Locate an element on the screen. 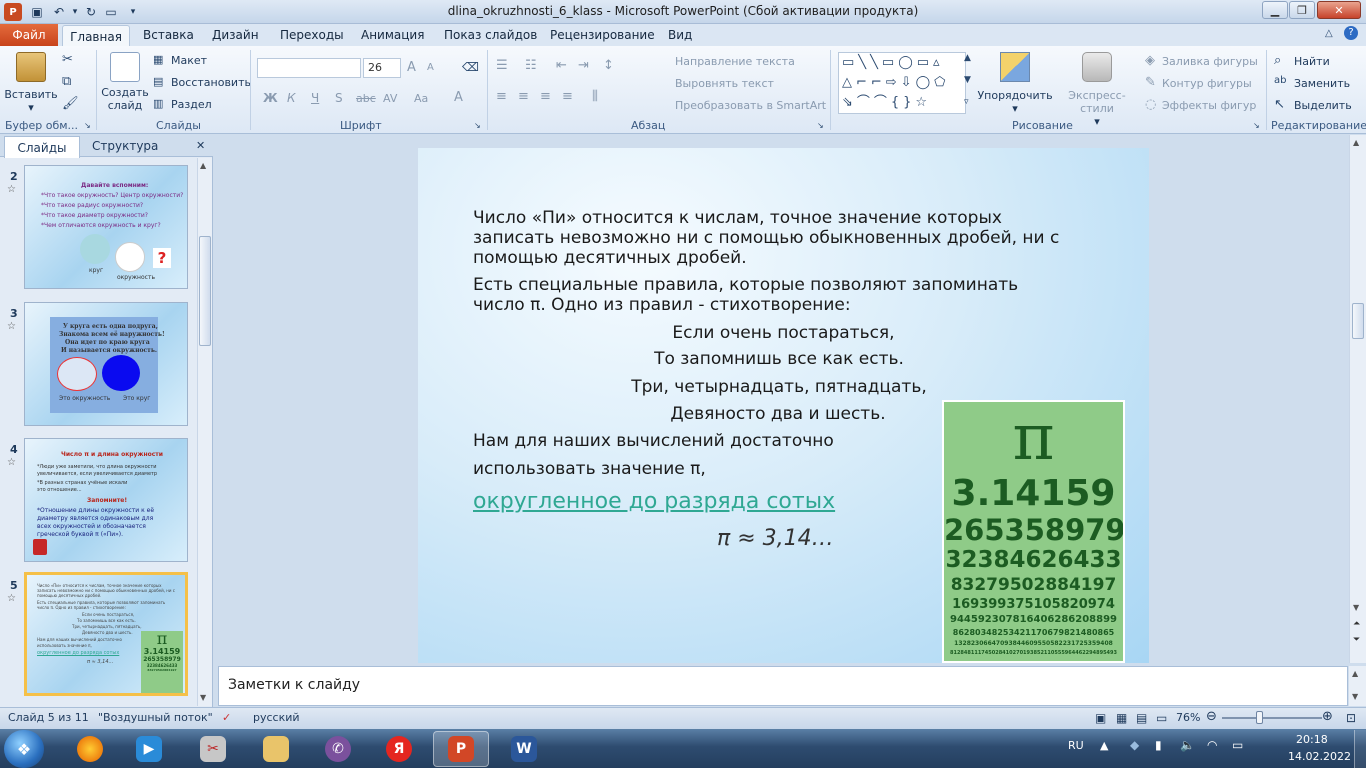 The image size is (1366, 768). numbering-icon: ☷ is located at coordinates (531, 65).